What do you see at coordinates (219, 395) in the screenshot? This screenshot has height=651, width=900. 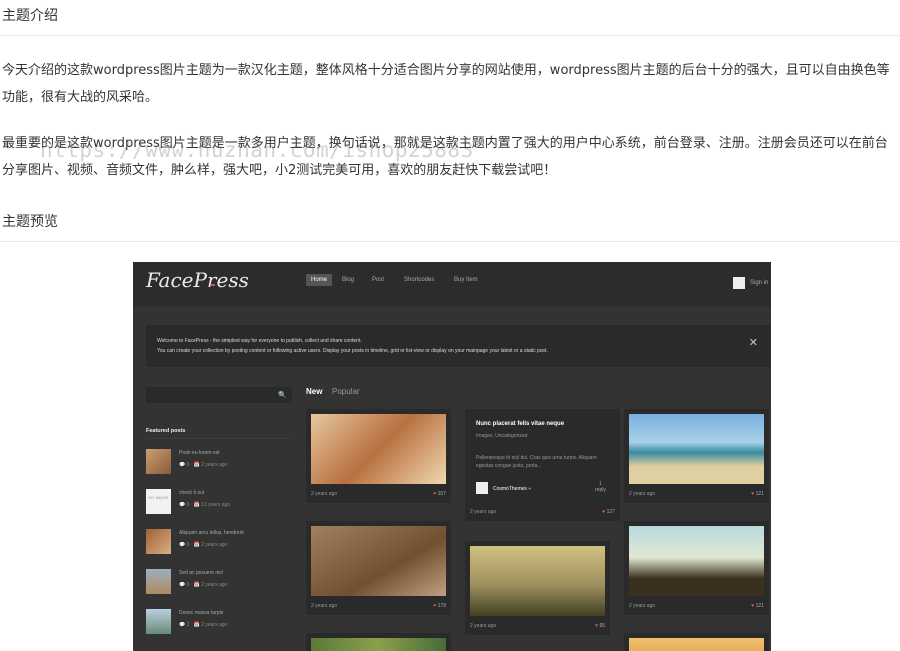 I see `preview-search-input: 🔍` at bounding box center [219, 395].